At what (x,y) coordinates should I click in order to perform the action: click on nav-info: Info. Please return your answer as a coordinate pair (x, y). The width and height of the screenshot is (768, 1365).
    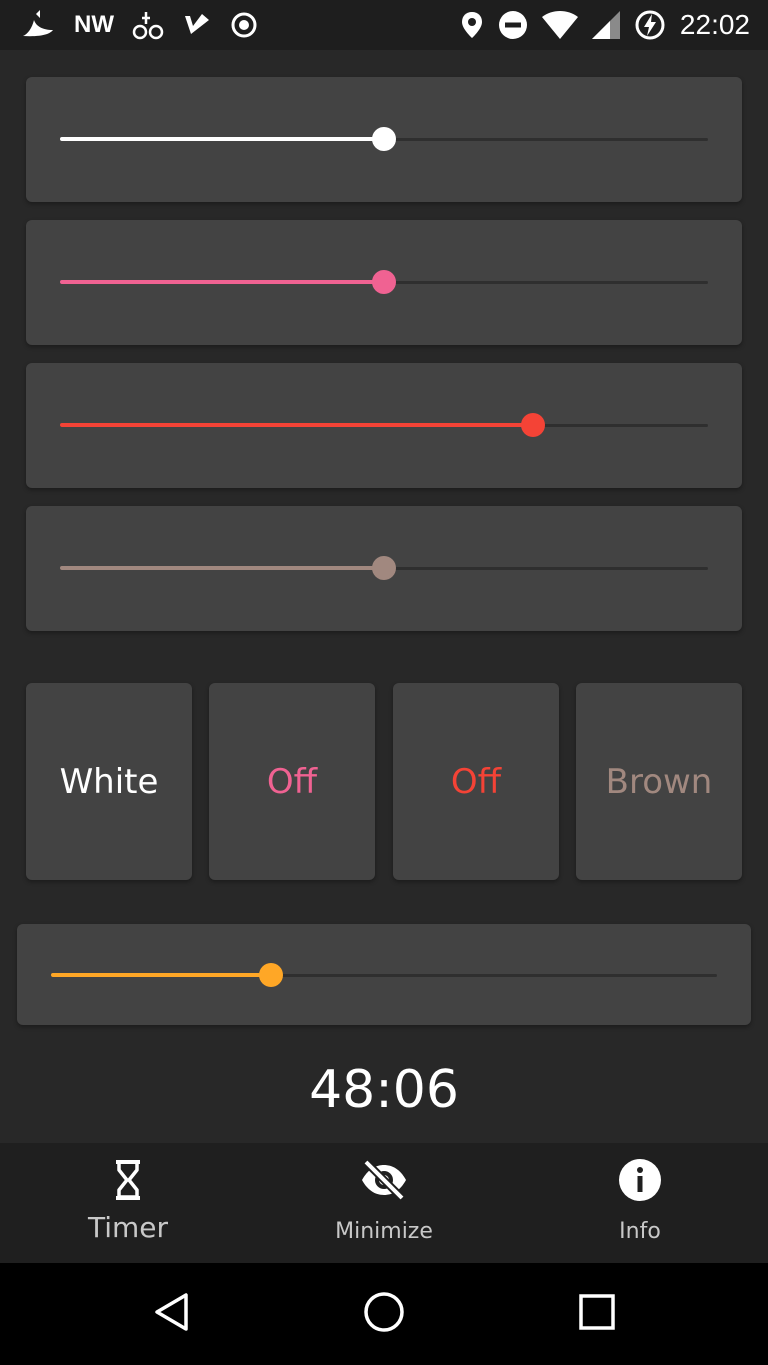
    Looking at the image, I should click on (640, 1203).